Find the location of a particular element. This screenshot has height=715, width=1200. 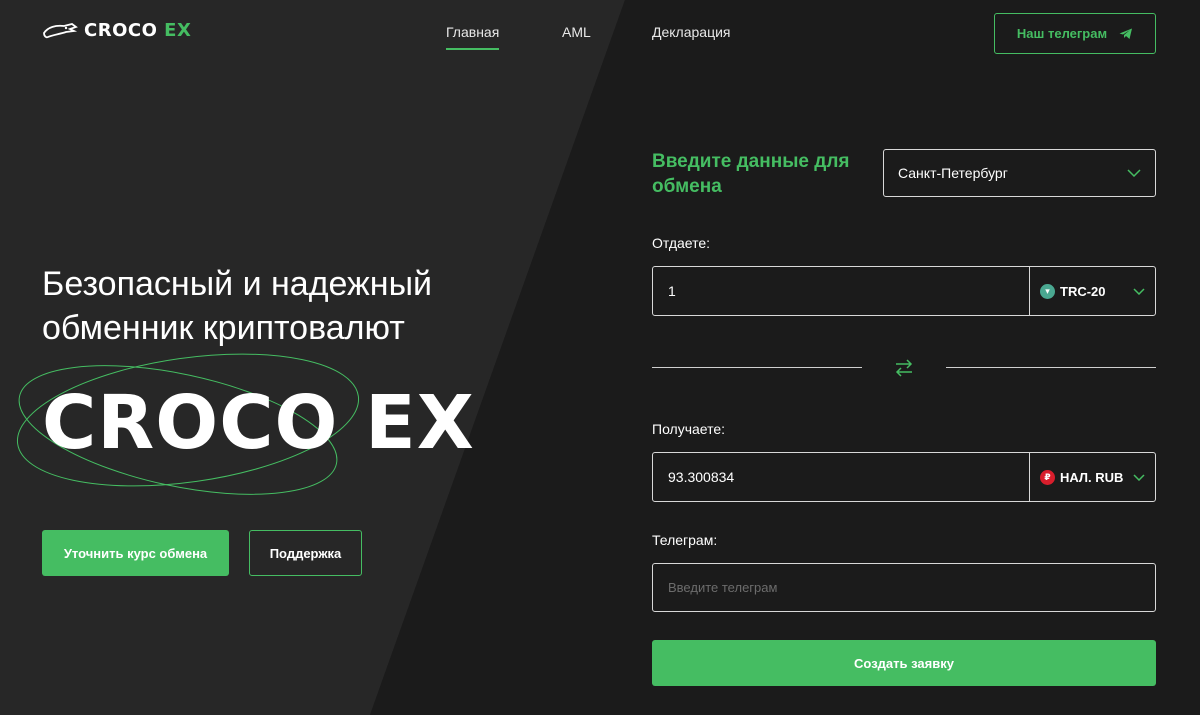

form-title: Введите данные для обмена is located at coordinates (751, 174).